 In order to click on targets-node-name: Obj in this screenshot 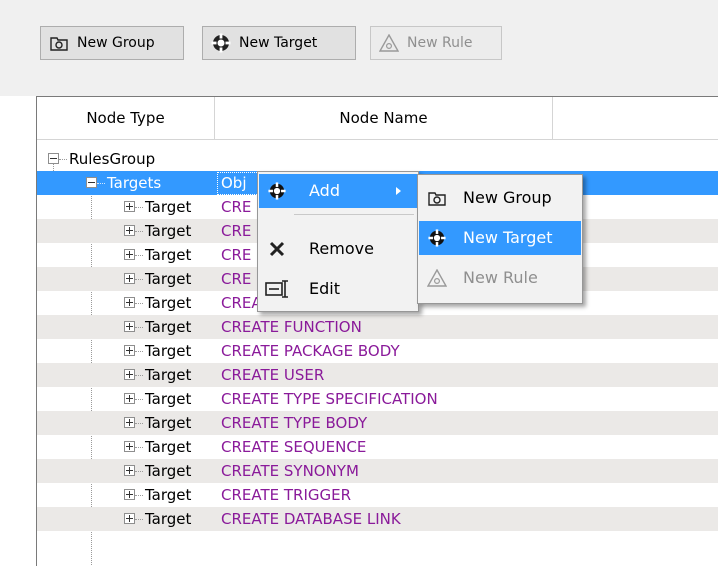, I will do `click(234, 183)`.